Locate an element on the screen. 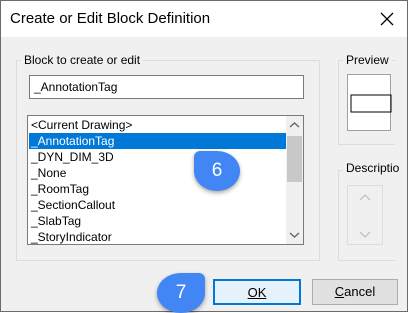 The image size is (408, 313). scroll-down-button is located at coordinates (294, 234).